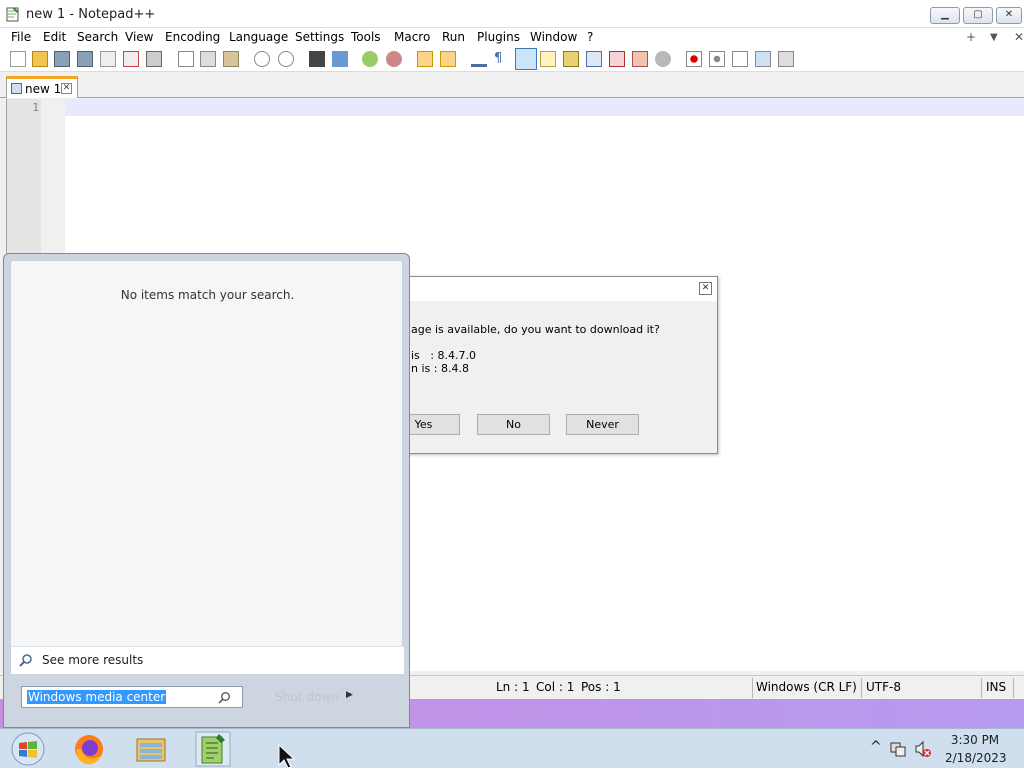 This screenshot has width=1024, height=769. I want to click on new-version-text: n is : 8.4.8, so click(440, 368).